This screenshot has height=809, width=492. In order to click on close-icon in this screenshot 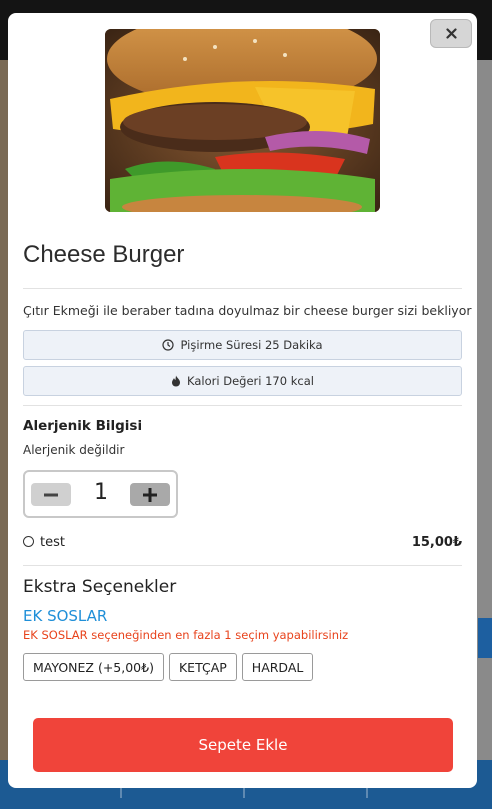, I will do `click(451, 33)`.